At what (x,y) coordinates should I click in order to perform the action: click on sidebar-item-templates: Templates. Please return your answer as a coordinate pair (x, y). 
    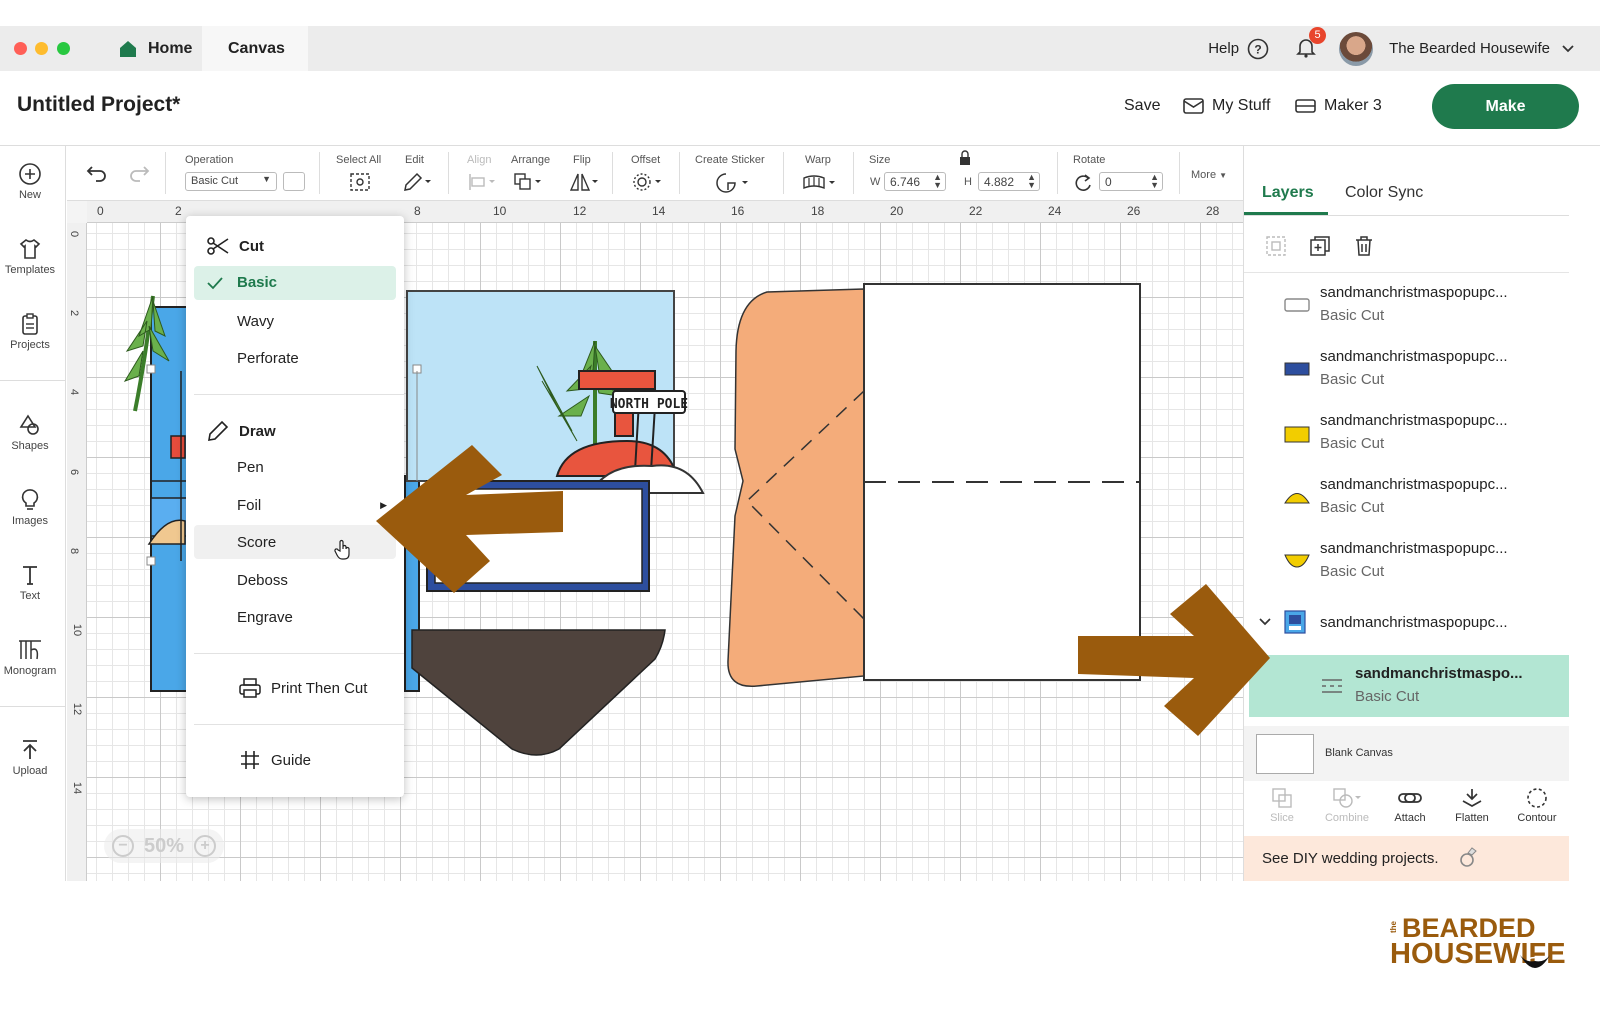
    Looking at the image, I should click on (30, 256).